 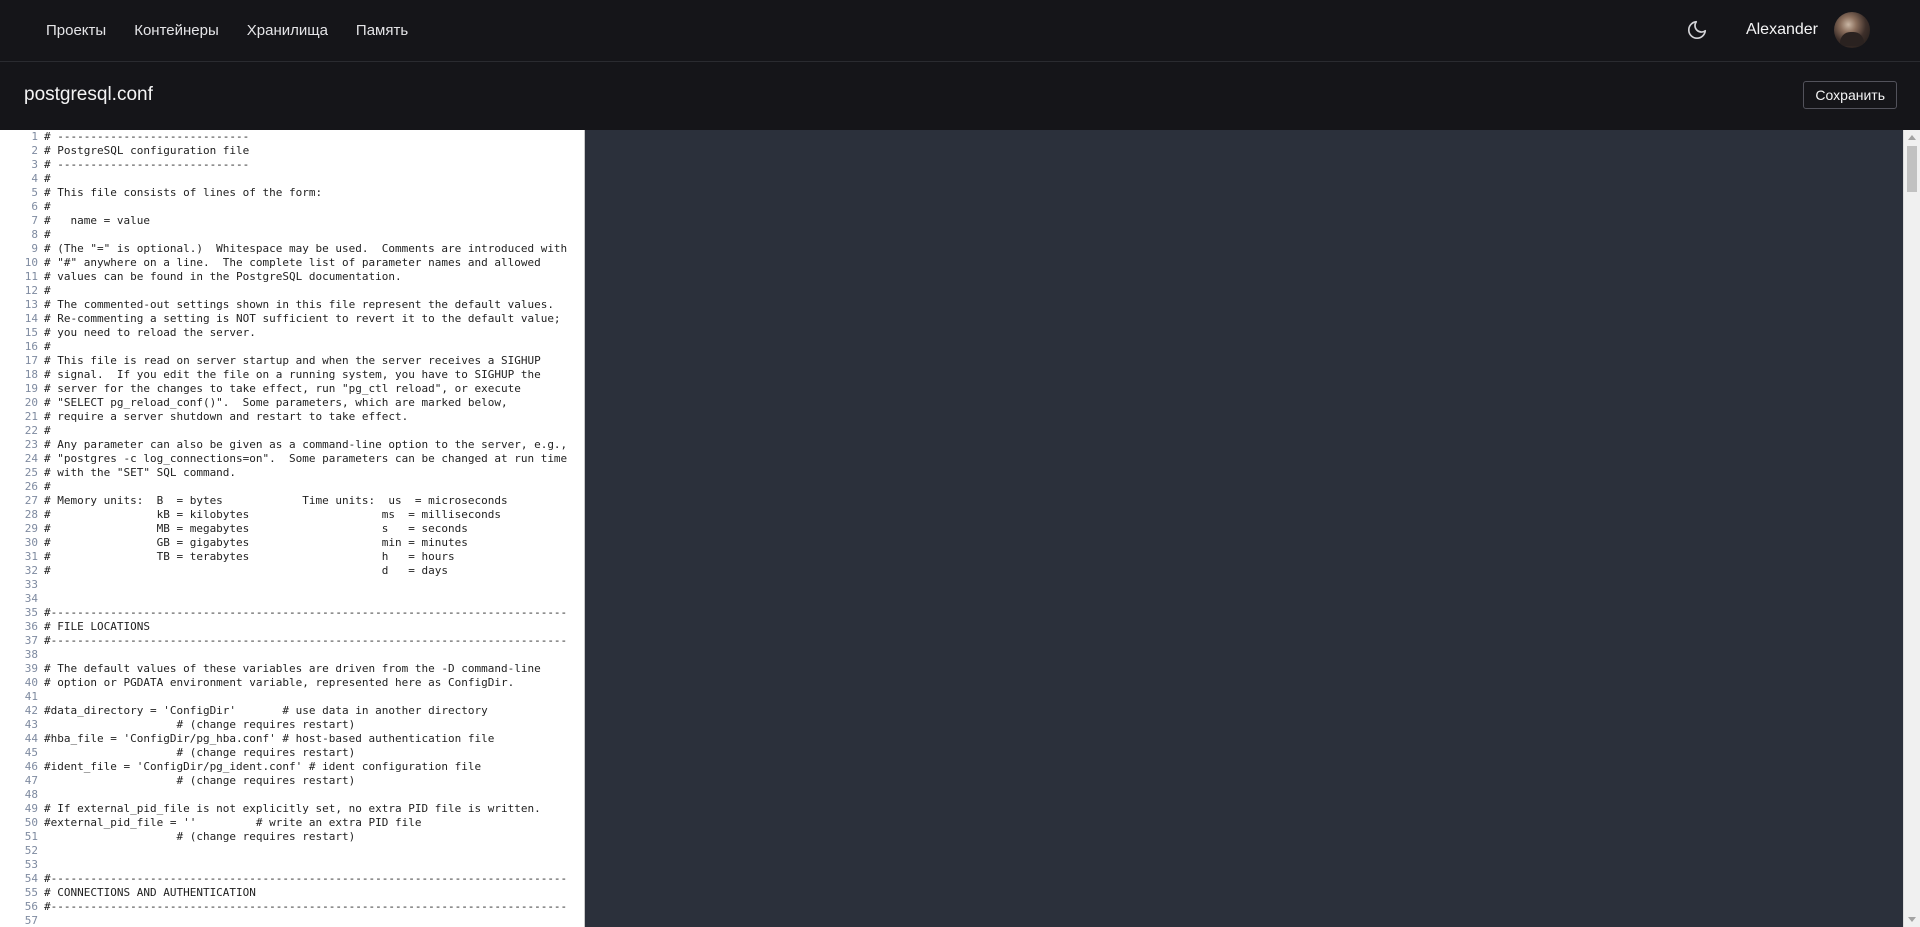 What do you see at coordinates (31, 430) in the screenshot?
I see `line-number: 22` at bounding box center [31, 430].